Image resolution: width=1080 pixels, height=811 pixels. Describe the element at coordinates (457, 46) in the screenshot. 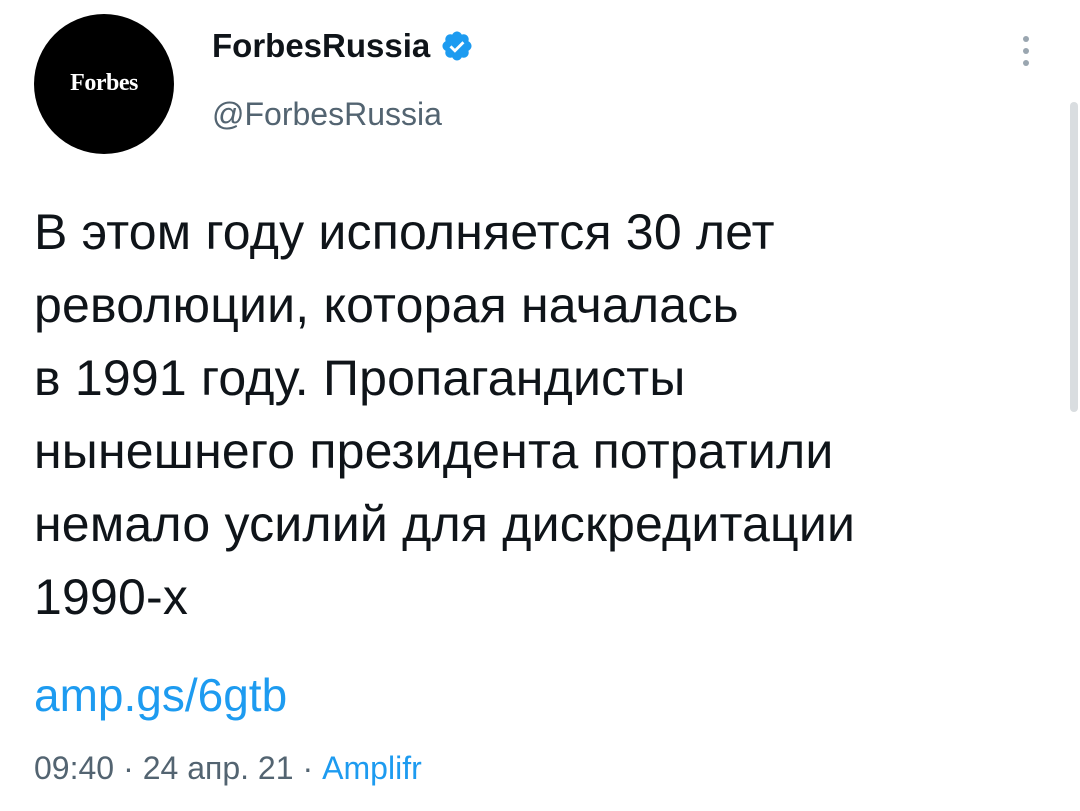

I see `verified-badge-icon` at that location.